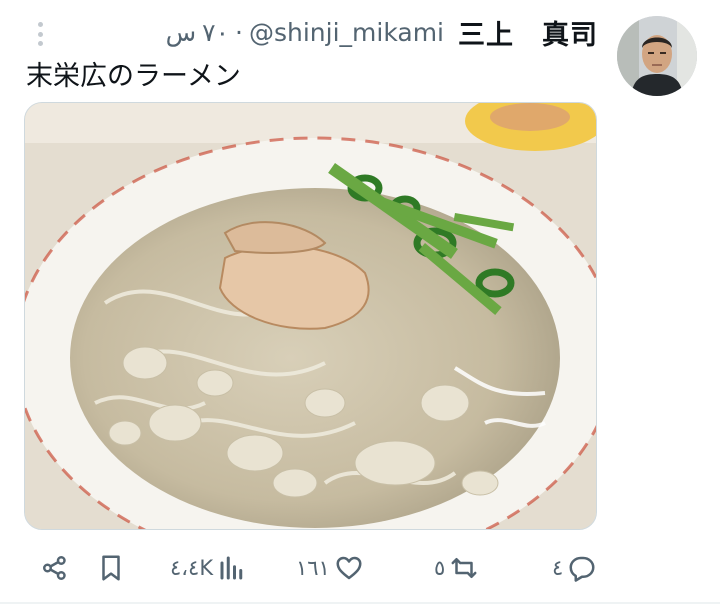 The width and height of the screenshot is (720, 606). I want to click on more-options-icon, so click(40, 34).